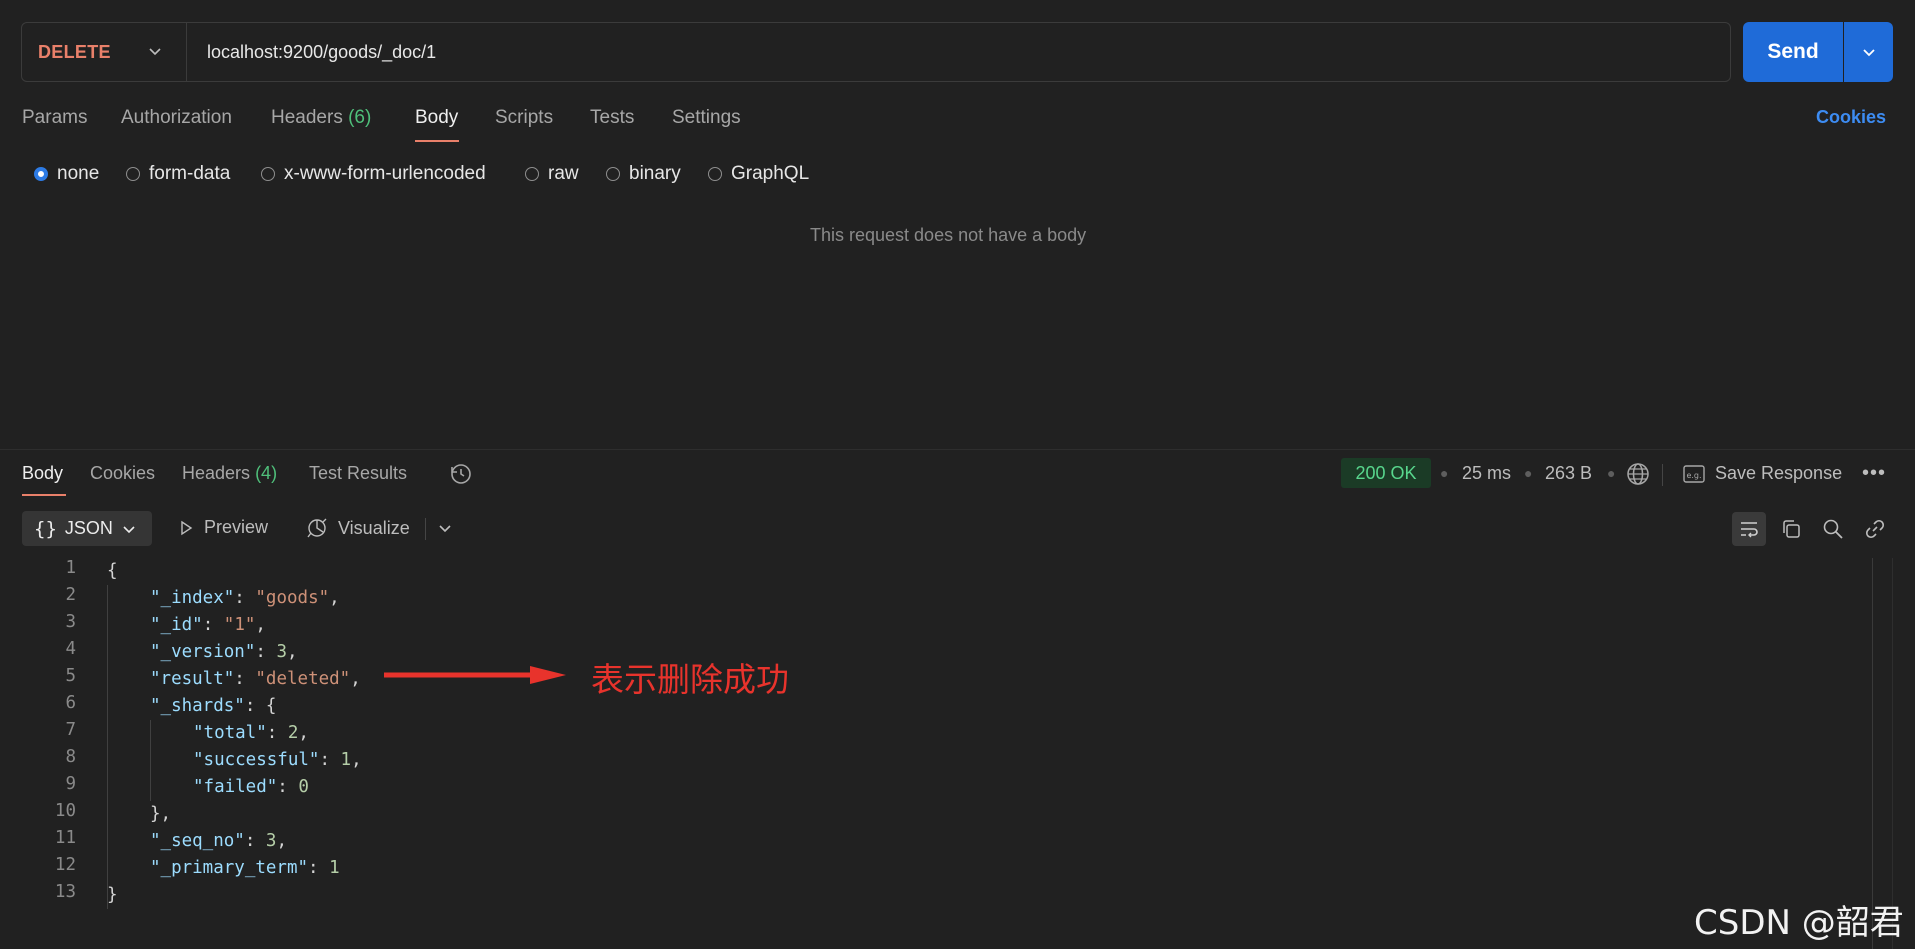 This screenshot has height=949, width=1915. I want to click on response-tab-headers: Headers (4), so click(229, 473).